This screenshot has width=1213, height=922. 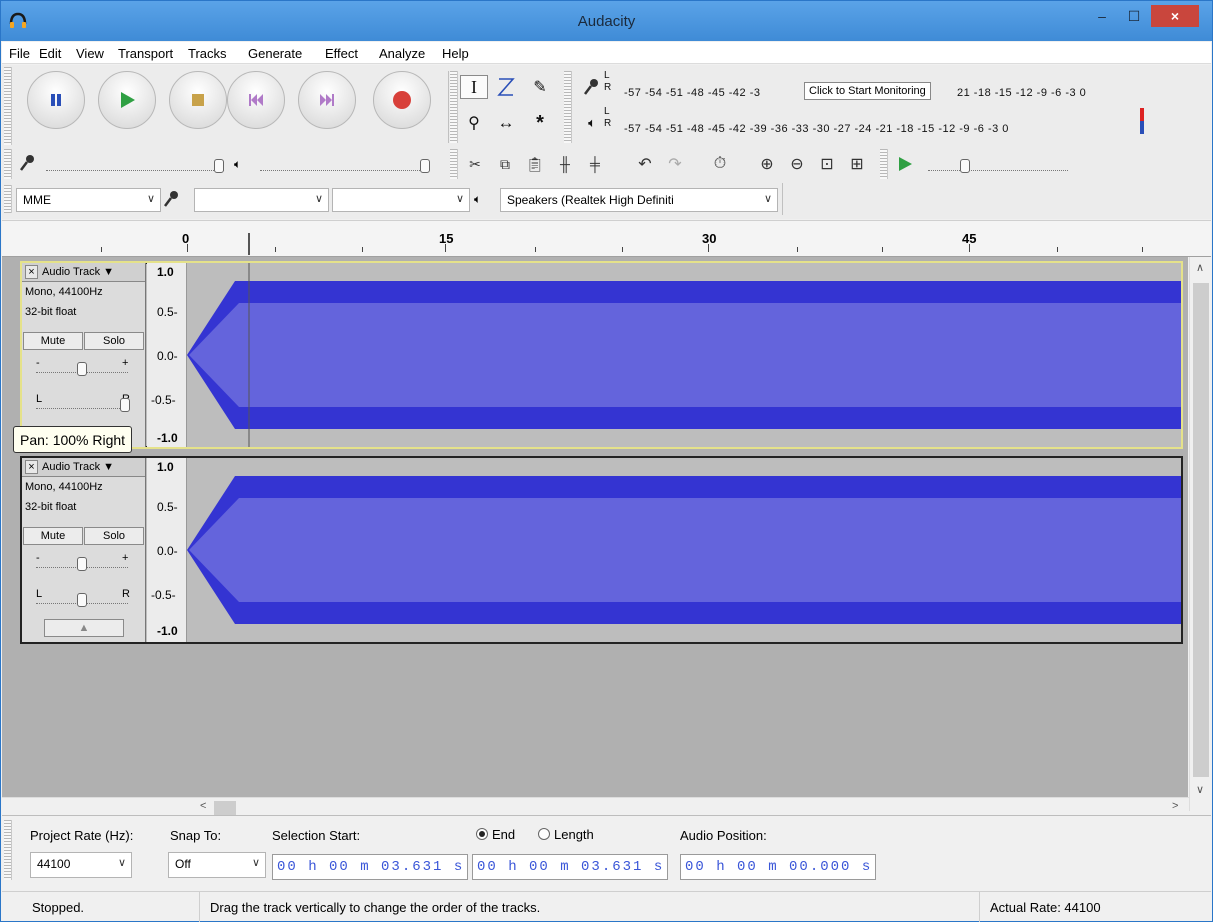 I want to click on project-rate-select: 44100 ∨, so click(x=81, y=865).